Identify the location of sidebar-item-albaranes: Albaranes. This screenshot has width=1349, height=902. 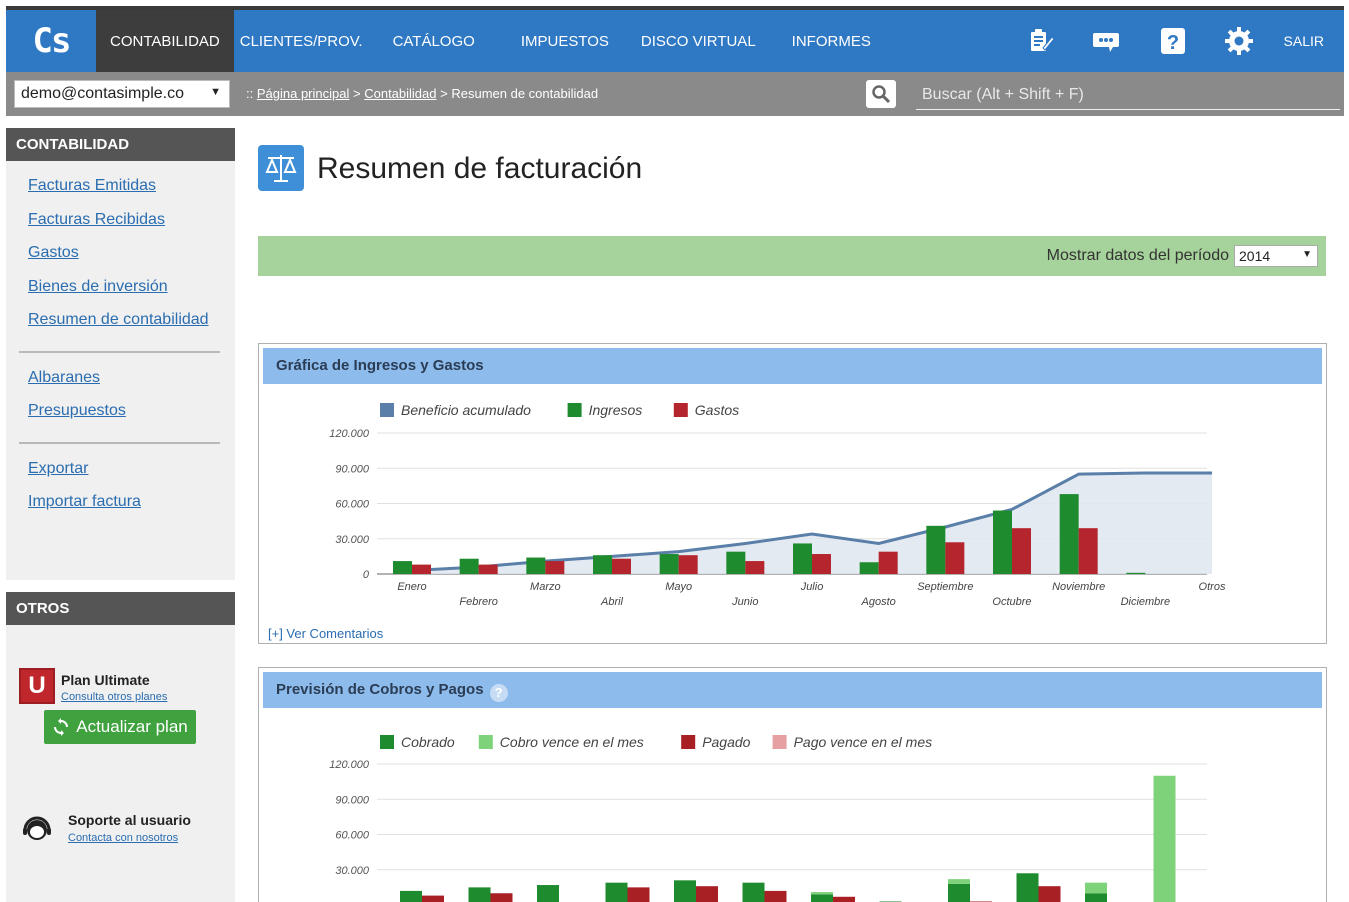
(131, 378).